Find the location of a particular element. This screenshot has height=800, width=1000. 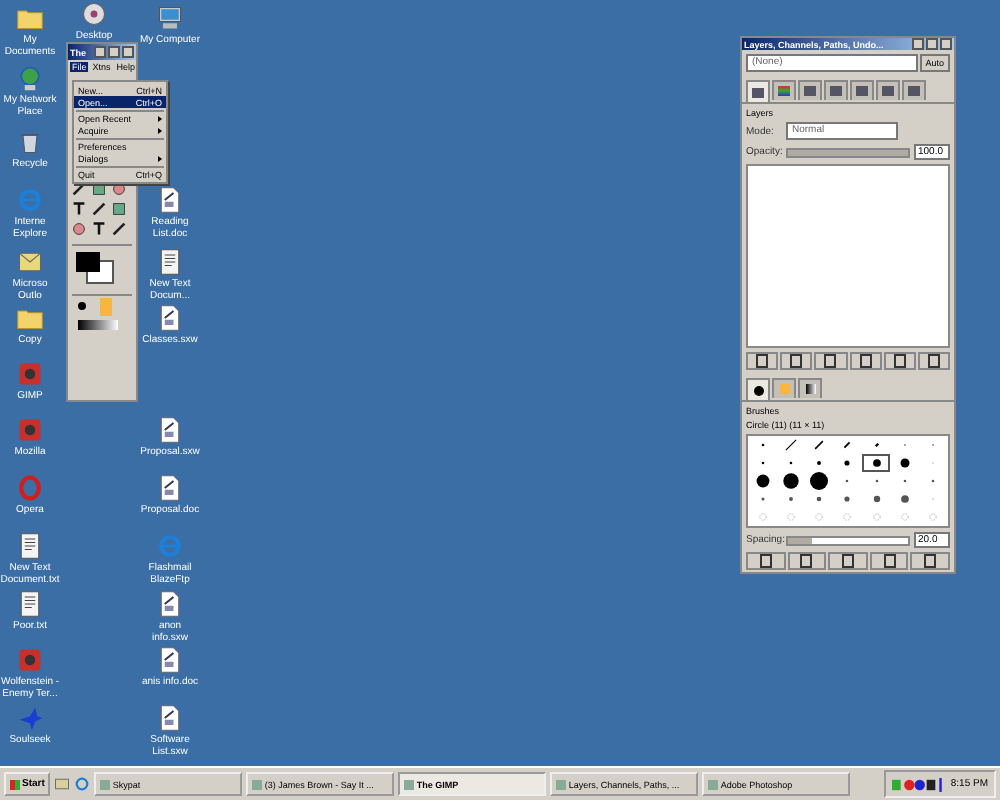

browser-icon is located at coordinates (82, 784).